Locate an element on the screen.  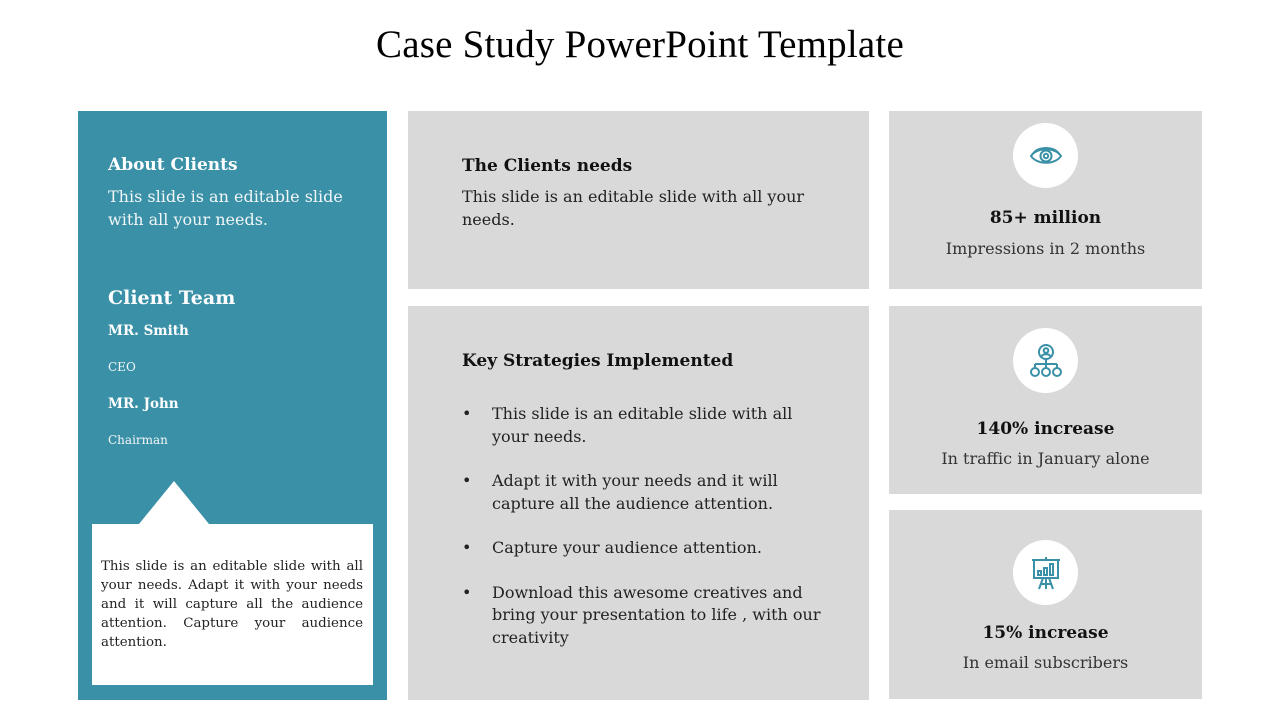
client-team-heading: Client Team is located at coordinates (172, 298).